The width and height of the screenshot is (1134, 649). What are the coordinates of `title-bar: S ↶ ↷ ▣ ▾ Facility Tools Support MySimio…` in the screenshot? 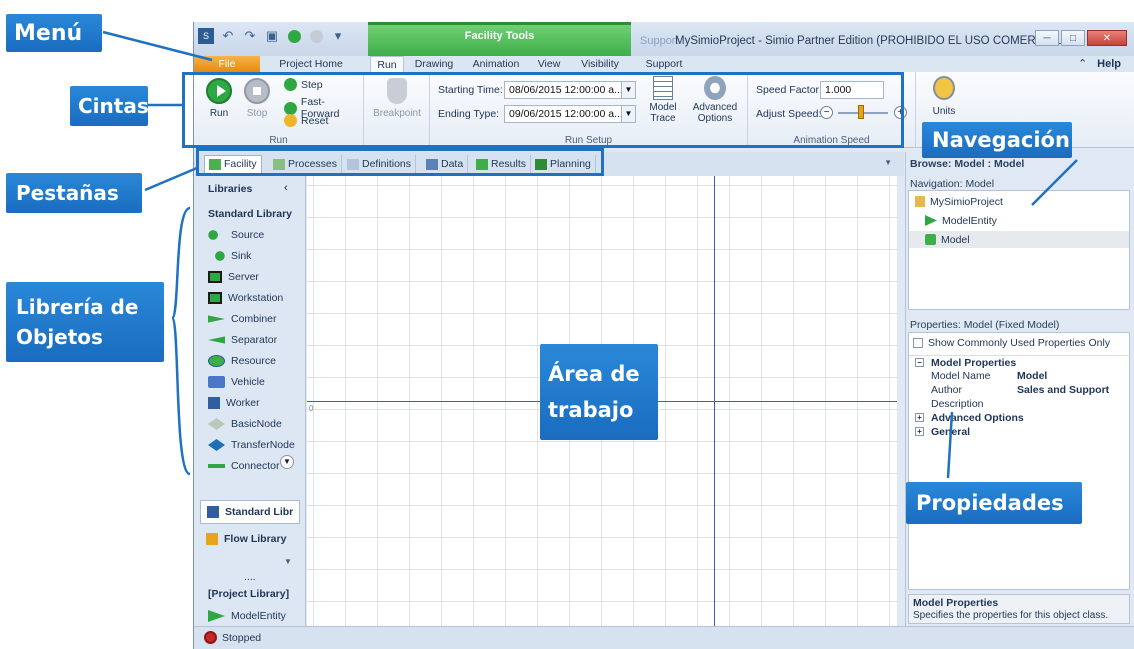 It's located at (664, 39).